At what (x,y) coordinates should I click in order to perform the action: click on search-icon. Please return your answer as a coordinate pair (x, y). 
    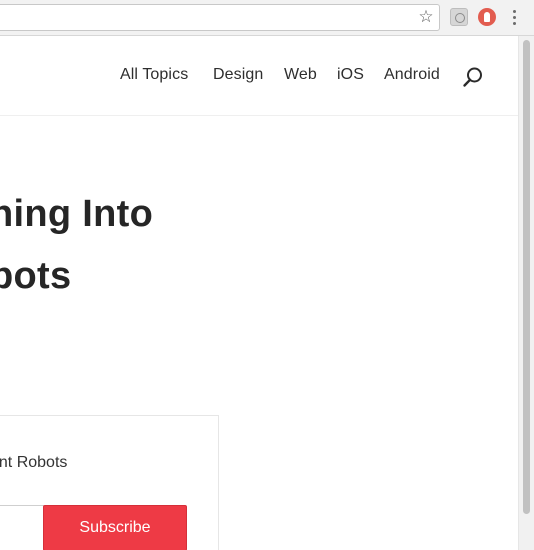
    Looking at the image, I should click on (473, 77).